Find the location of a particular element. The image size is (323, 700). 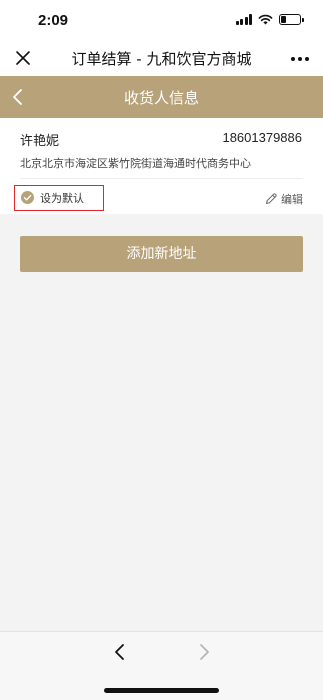

recipient-phone: 18601379886 is located at coordinates (262, 137).